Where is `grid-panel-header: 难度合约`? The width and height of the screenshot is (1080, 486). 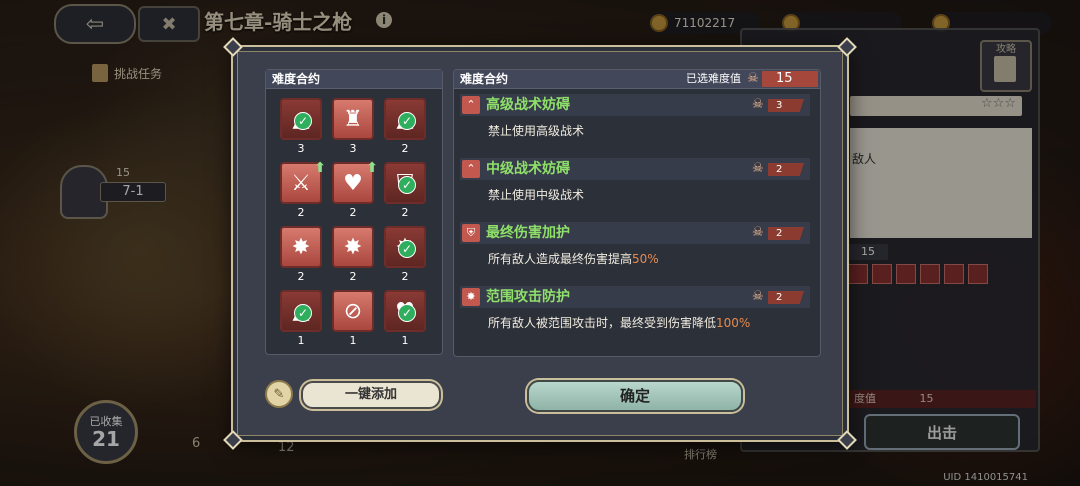
grid-panel-header: 难度合约 is located at coordinates (354, 79).